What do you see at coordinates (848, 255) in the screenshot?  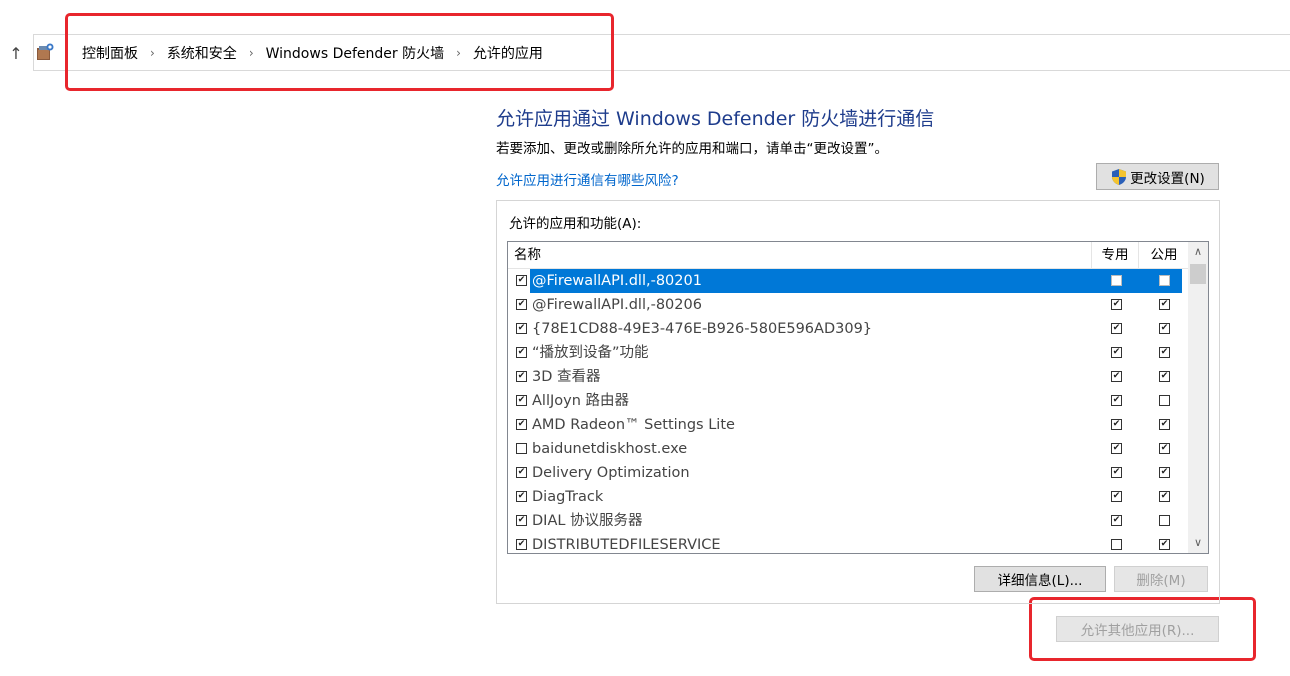 I see `list-header: 名称 专用 公用` at bounding box center [848, 255].